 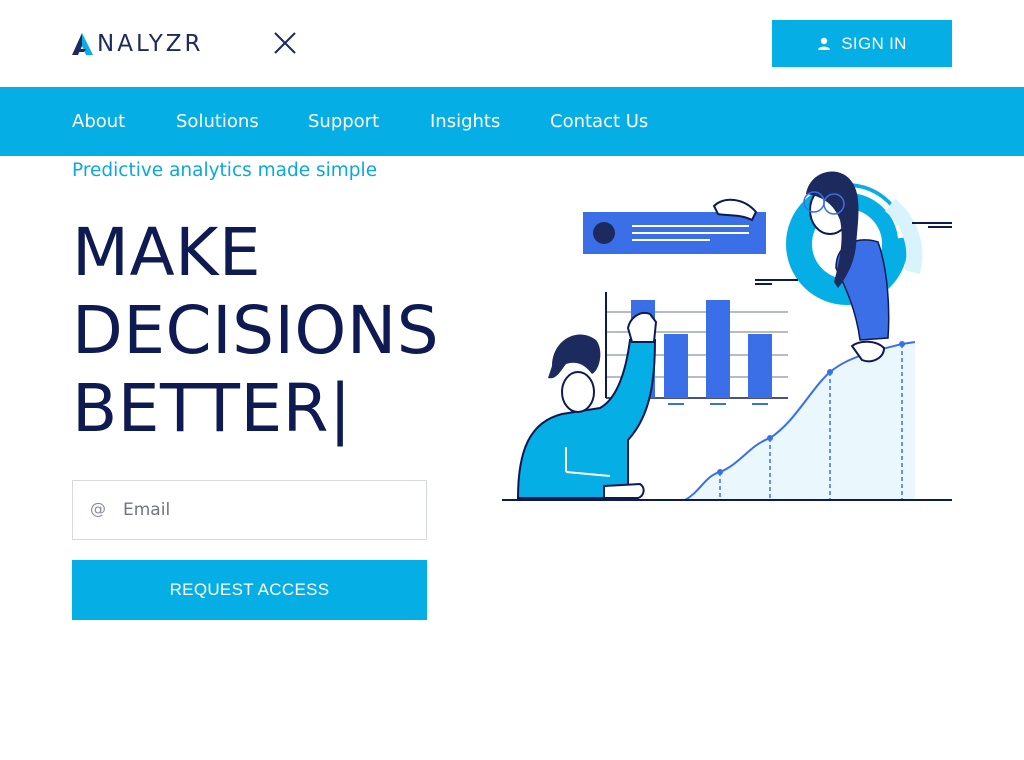 I want to click on hero-headline: MAKE DECISIONS BETTER|, so click(x=255, y=331).